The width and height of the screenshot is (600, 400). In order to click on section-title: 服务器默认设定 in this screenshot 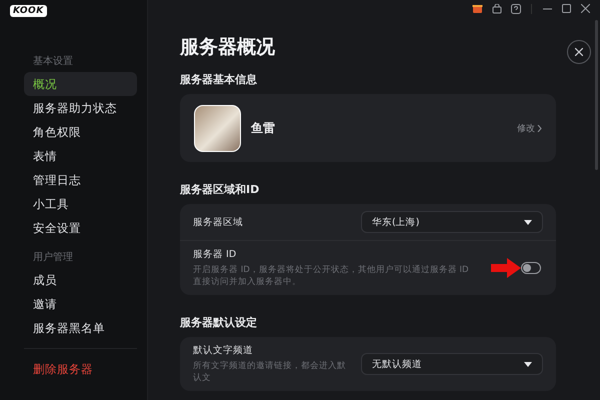, I will do `click(219, 322)`.